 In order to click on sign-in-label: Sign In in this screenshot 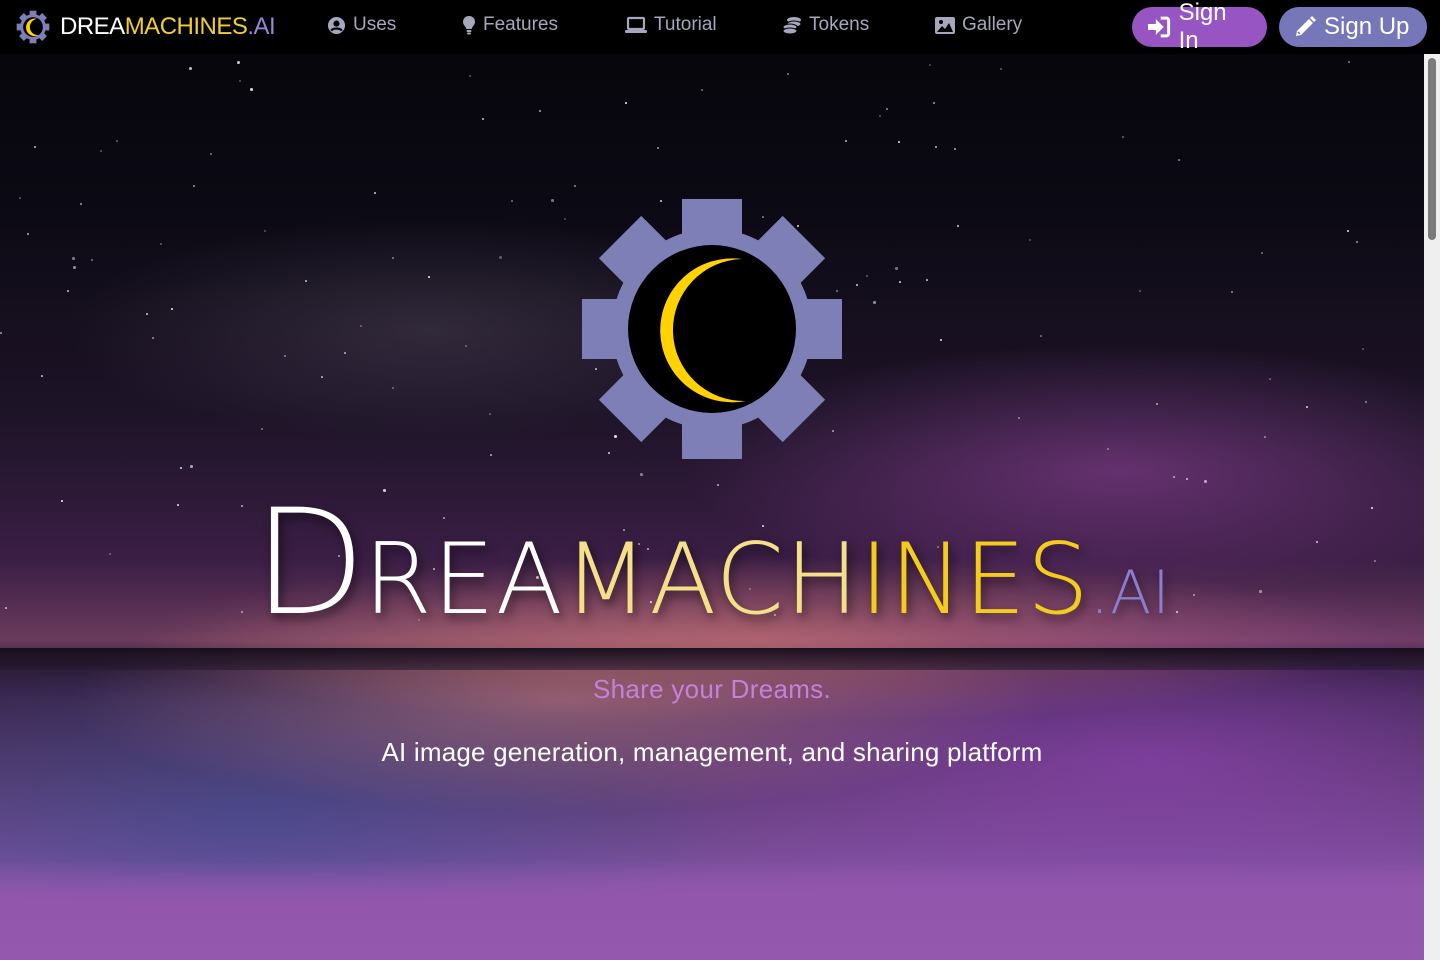, I will do `click(1202, 27)`.